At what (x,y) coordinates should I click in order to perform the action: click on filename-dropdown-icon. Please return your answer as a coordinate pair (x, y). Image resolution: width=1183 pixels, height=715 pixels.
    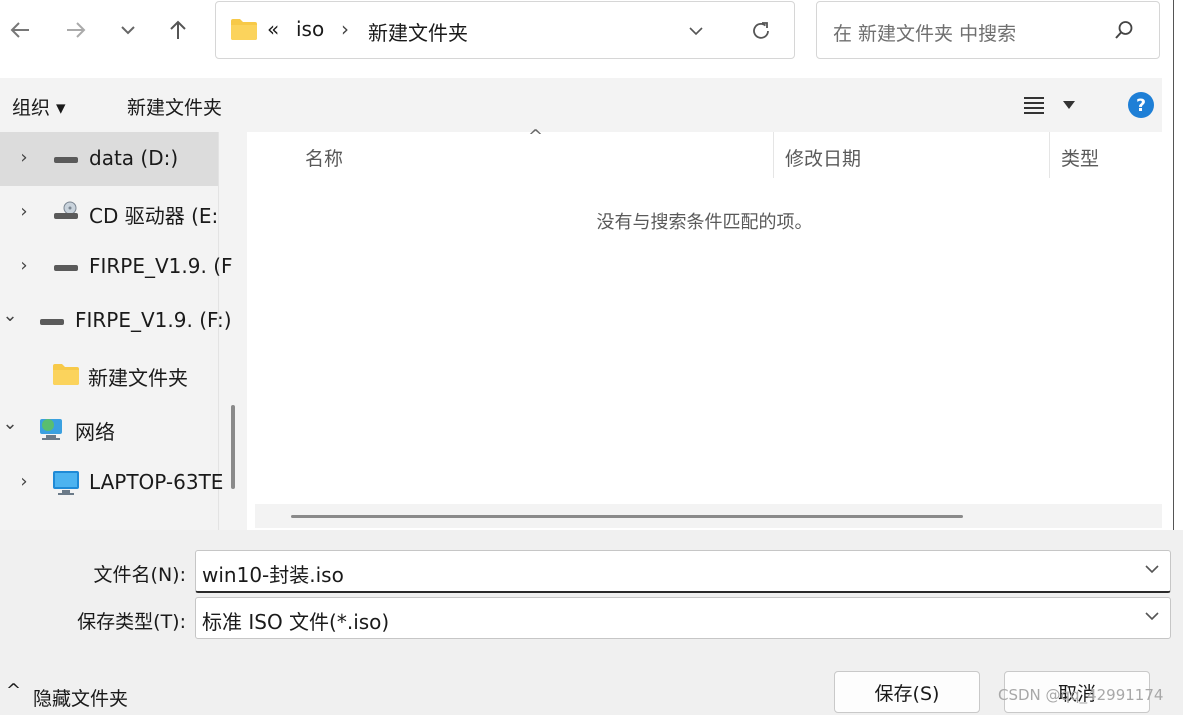
    Looking at the image, I should click on (1152, 569).